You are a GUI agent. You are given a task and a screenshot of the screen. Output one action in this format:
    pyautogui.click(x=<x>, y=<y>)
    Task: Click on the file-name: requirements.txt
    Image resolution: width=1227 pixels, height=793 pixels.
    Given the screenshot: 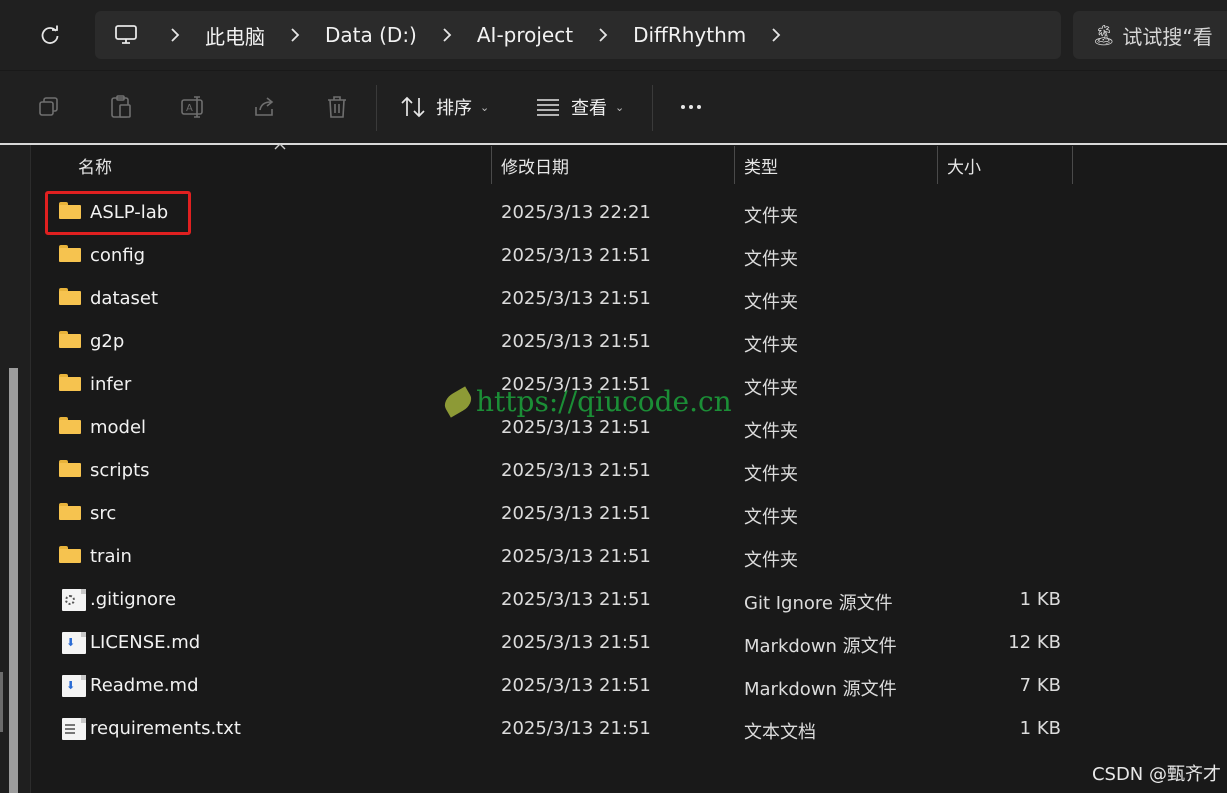 What is the action you would take?
    pyautogui.click(x=165, y=728)
    